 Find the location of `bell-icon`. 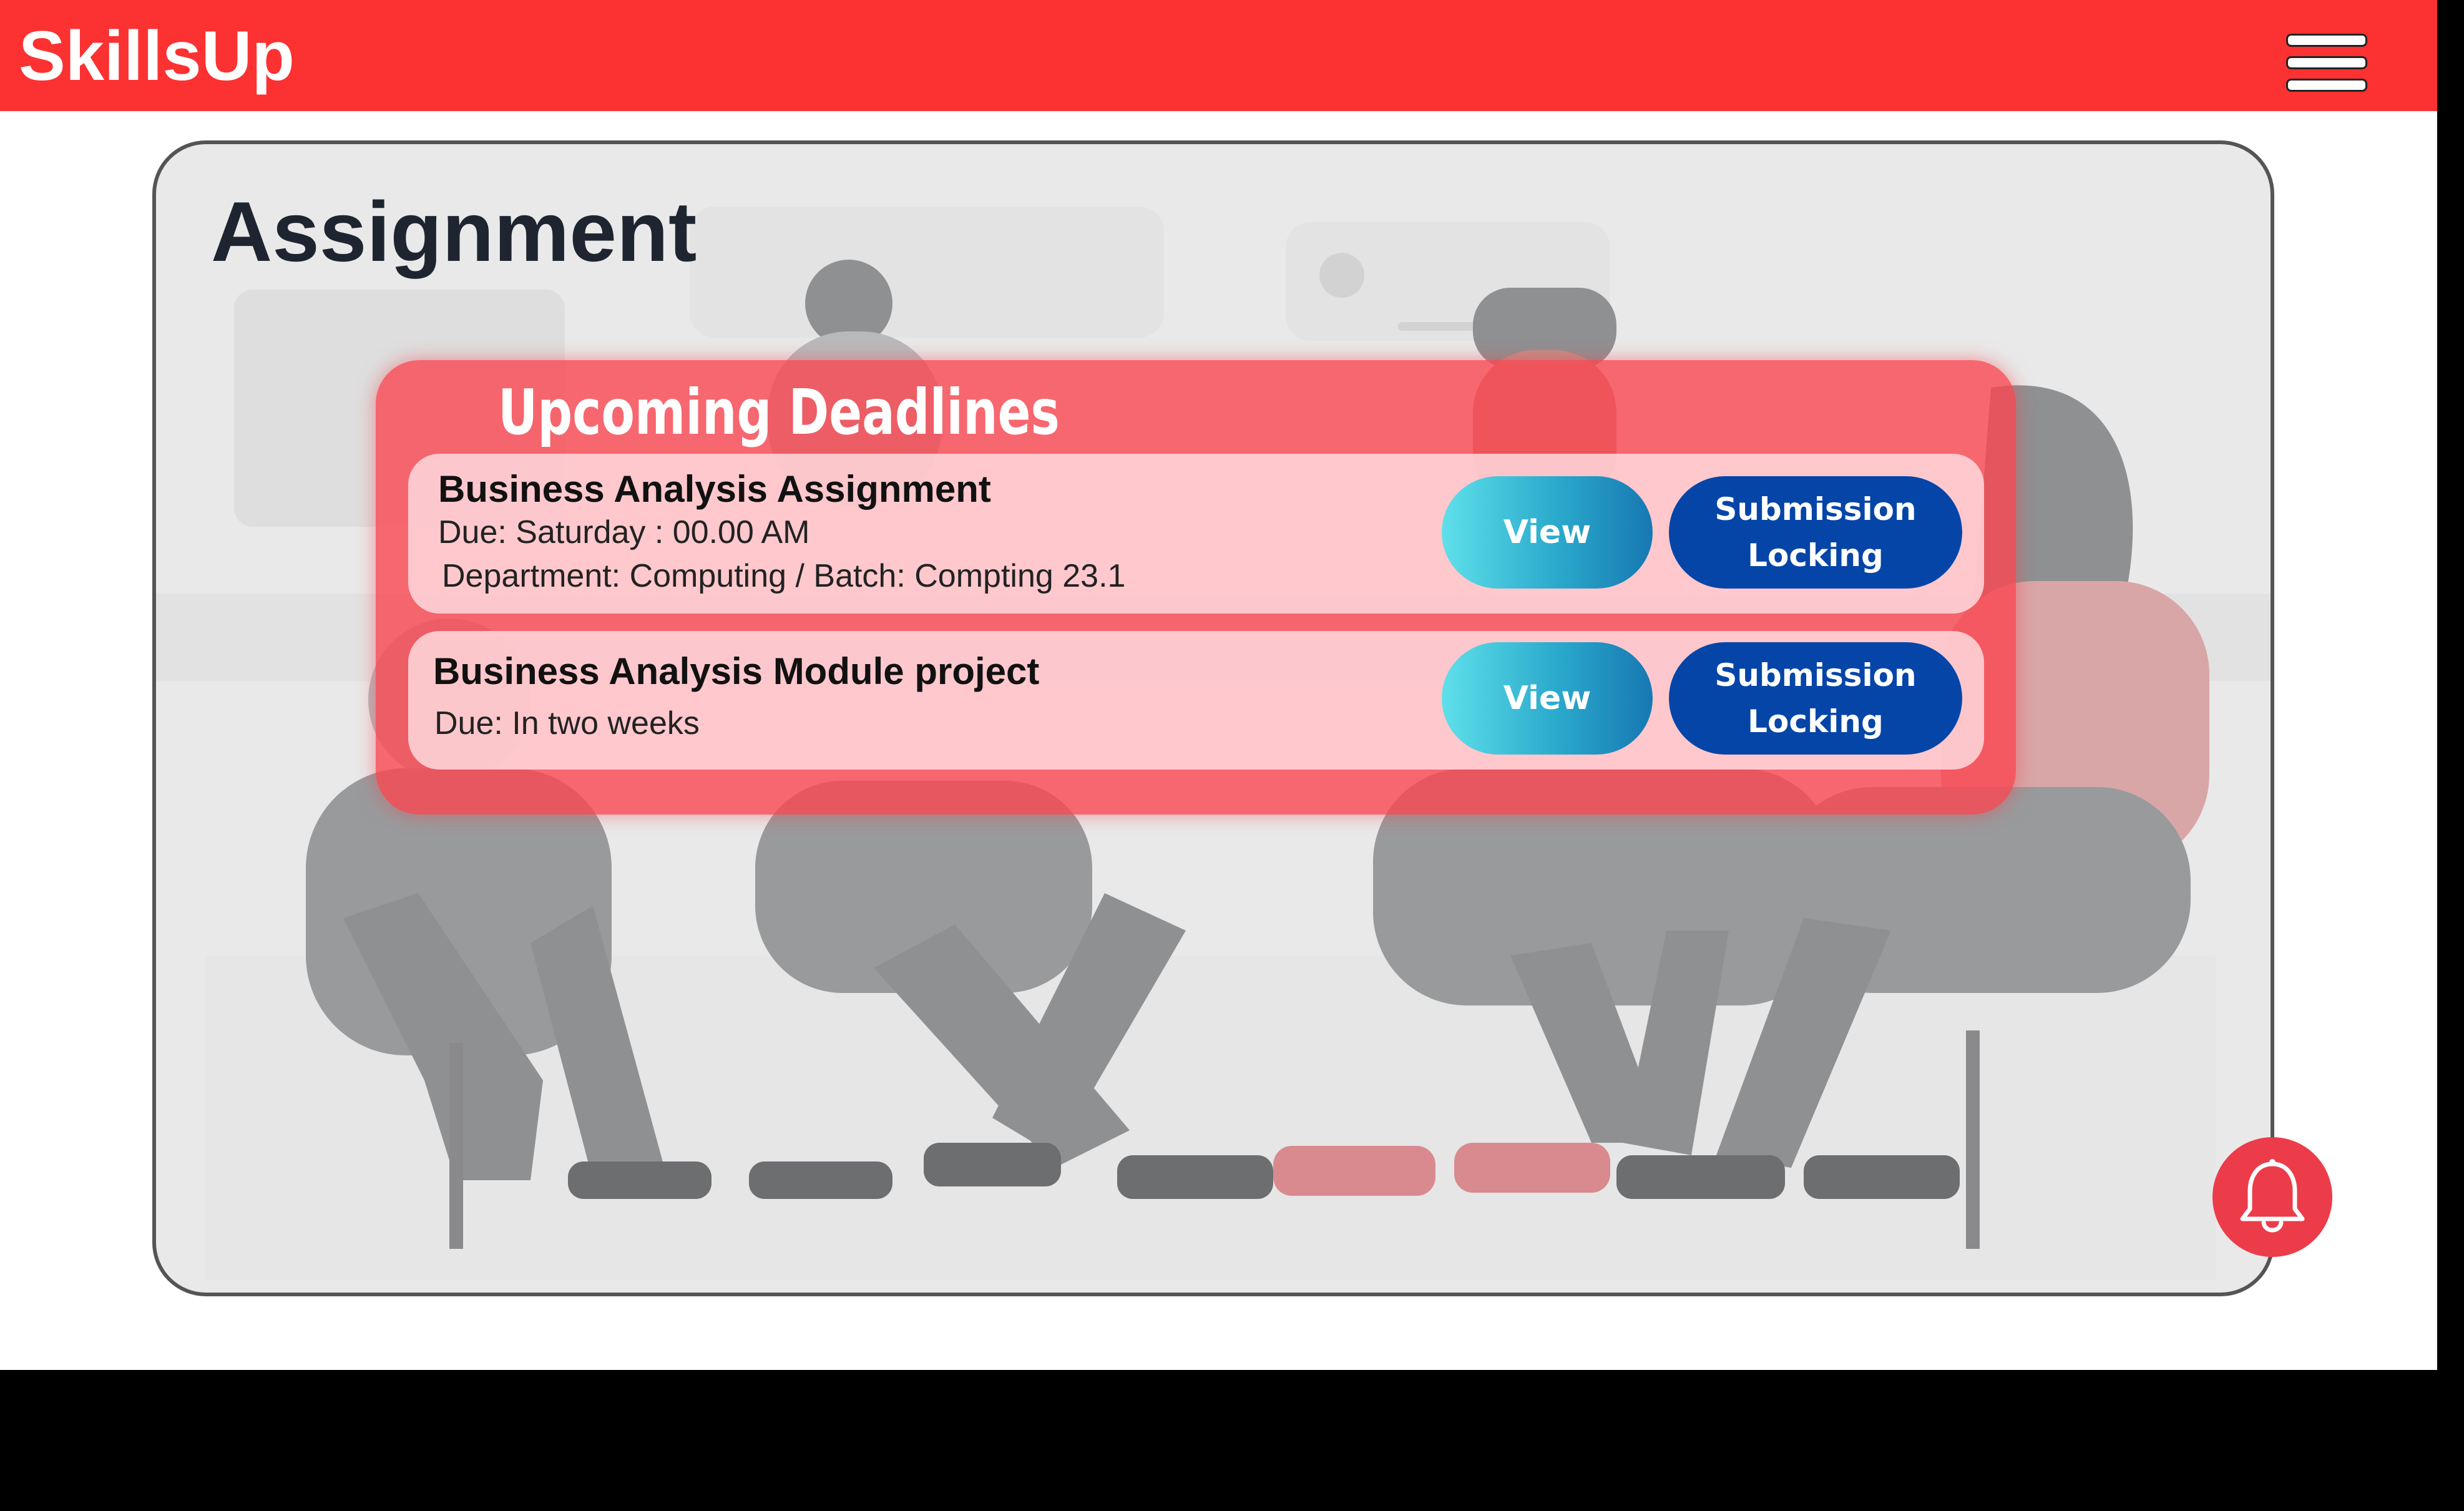

bell-icon is located at coordinates (2272, 1196).